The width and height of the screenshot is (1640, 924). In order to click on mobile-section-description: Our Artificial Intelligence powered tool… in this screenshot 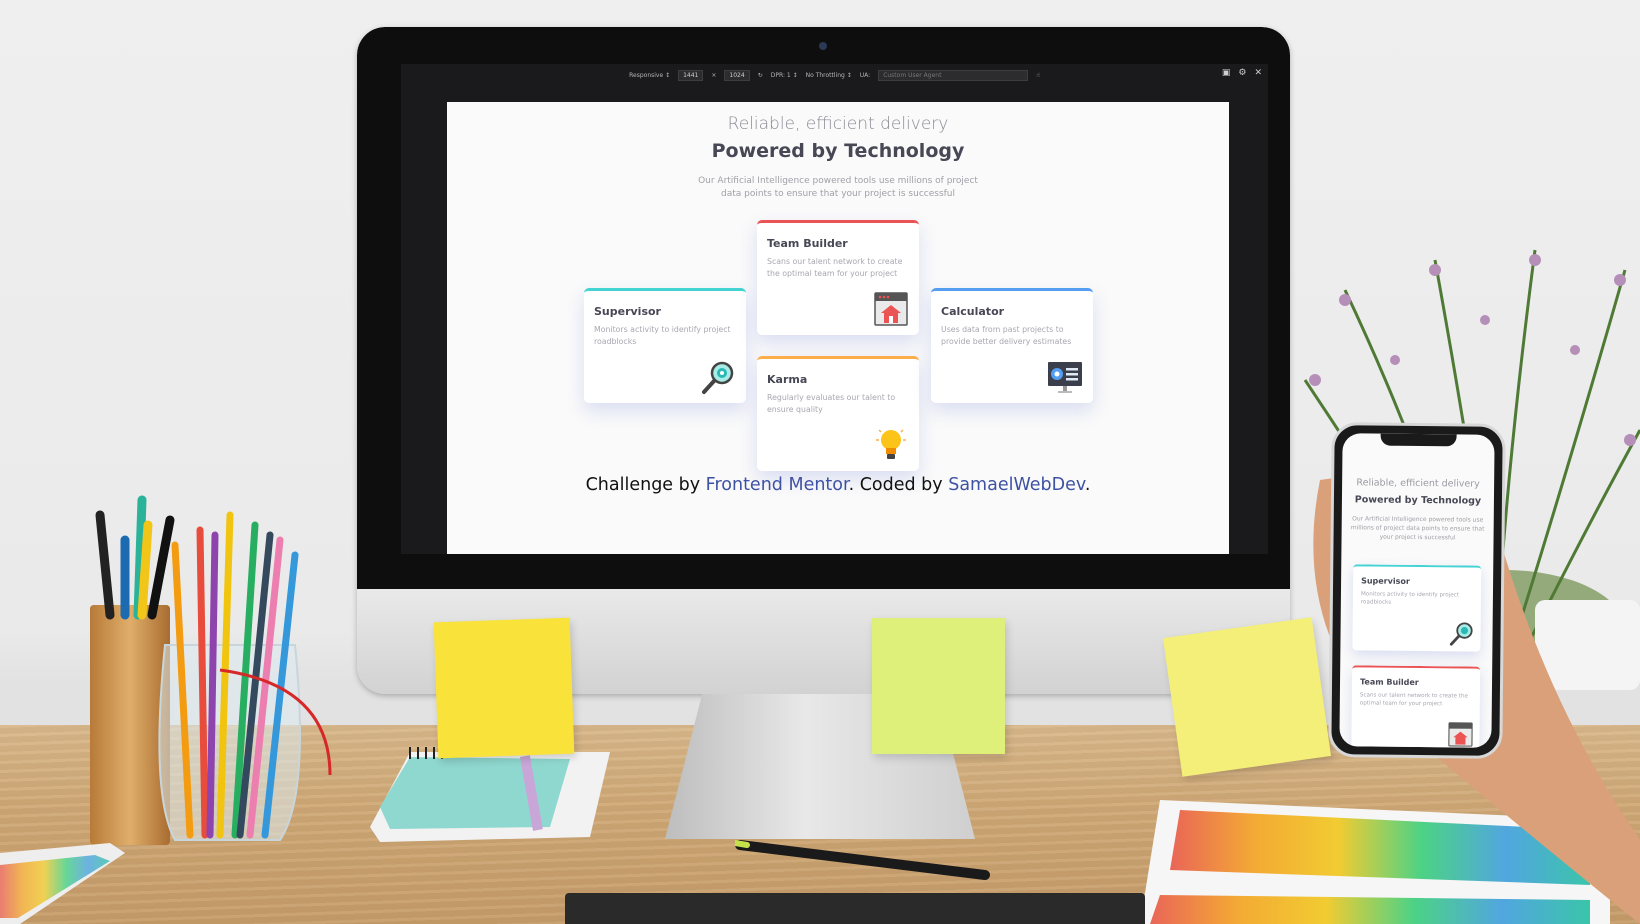, I will do `click(1417, 528)`.